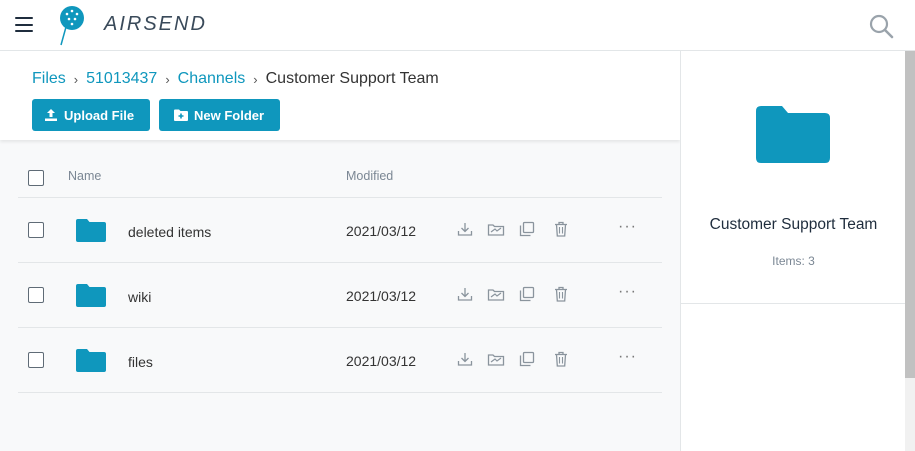 The height and width of the screenshot is (451, 915). I want to click on row-name: wiki, so click(139, 297).